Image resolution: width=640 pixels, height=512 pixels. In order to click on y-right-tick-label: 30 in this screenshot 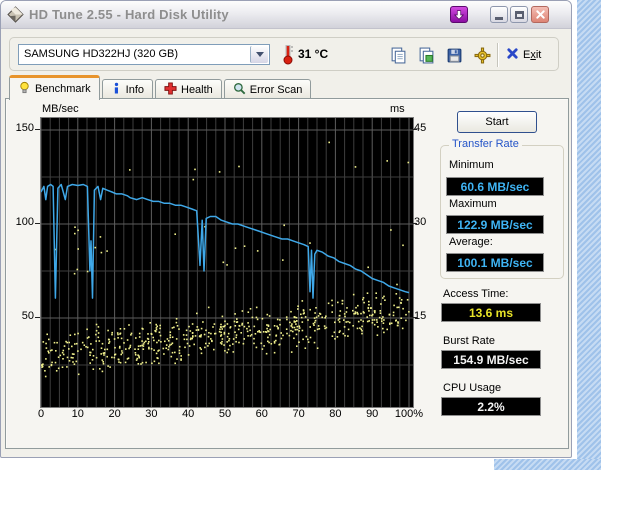, I will do `click(420, 222)`.